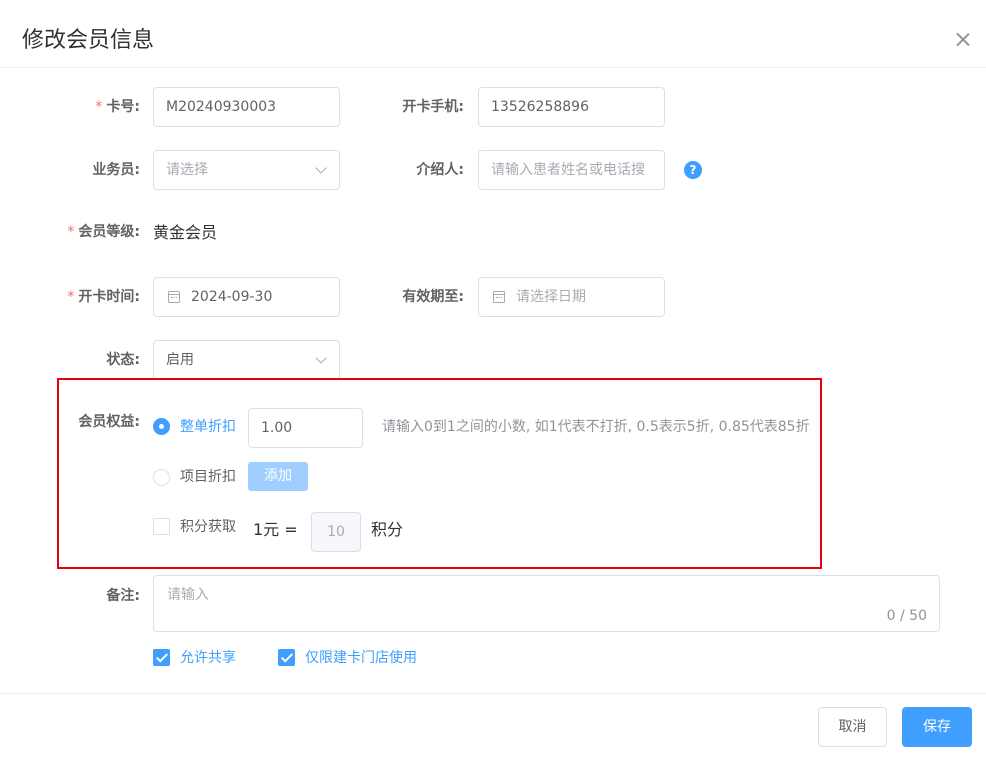 This screenshot has height=769, width=986. Describe the element at coordinates (906, 616) in the screenshot. I see `remark-counter: 0 / 50` at that location.